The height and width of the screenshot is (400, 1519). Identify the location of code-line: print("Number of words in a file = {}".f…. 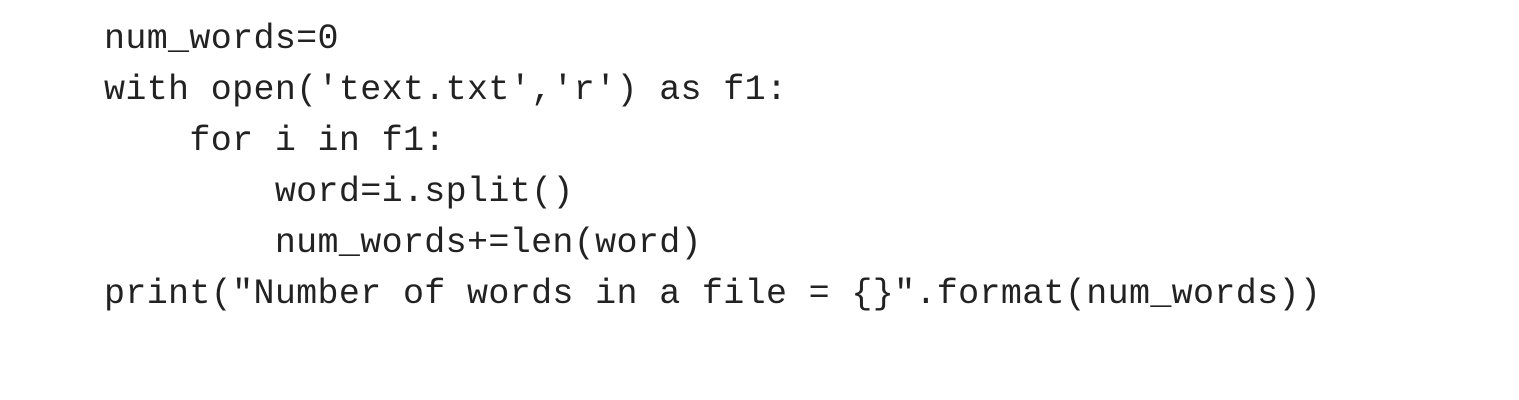
(713, 294).